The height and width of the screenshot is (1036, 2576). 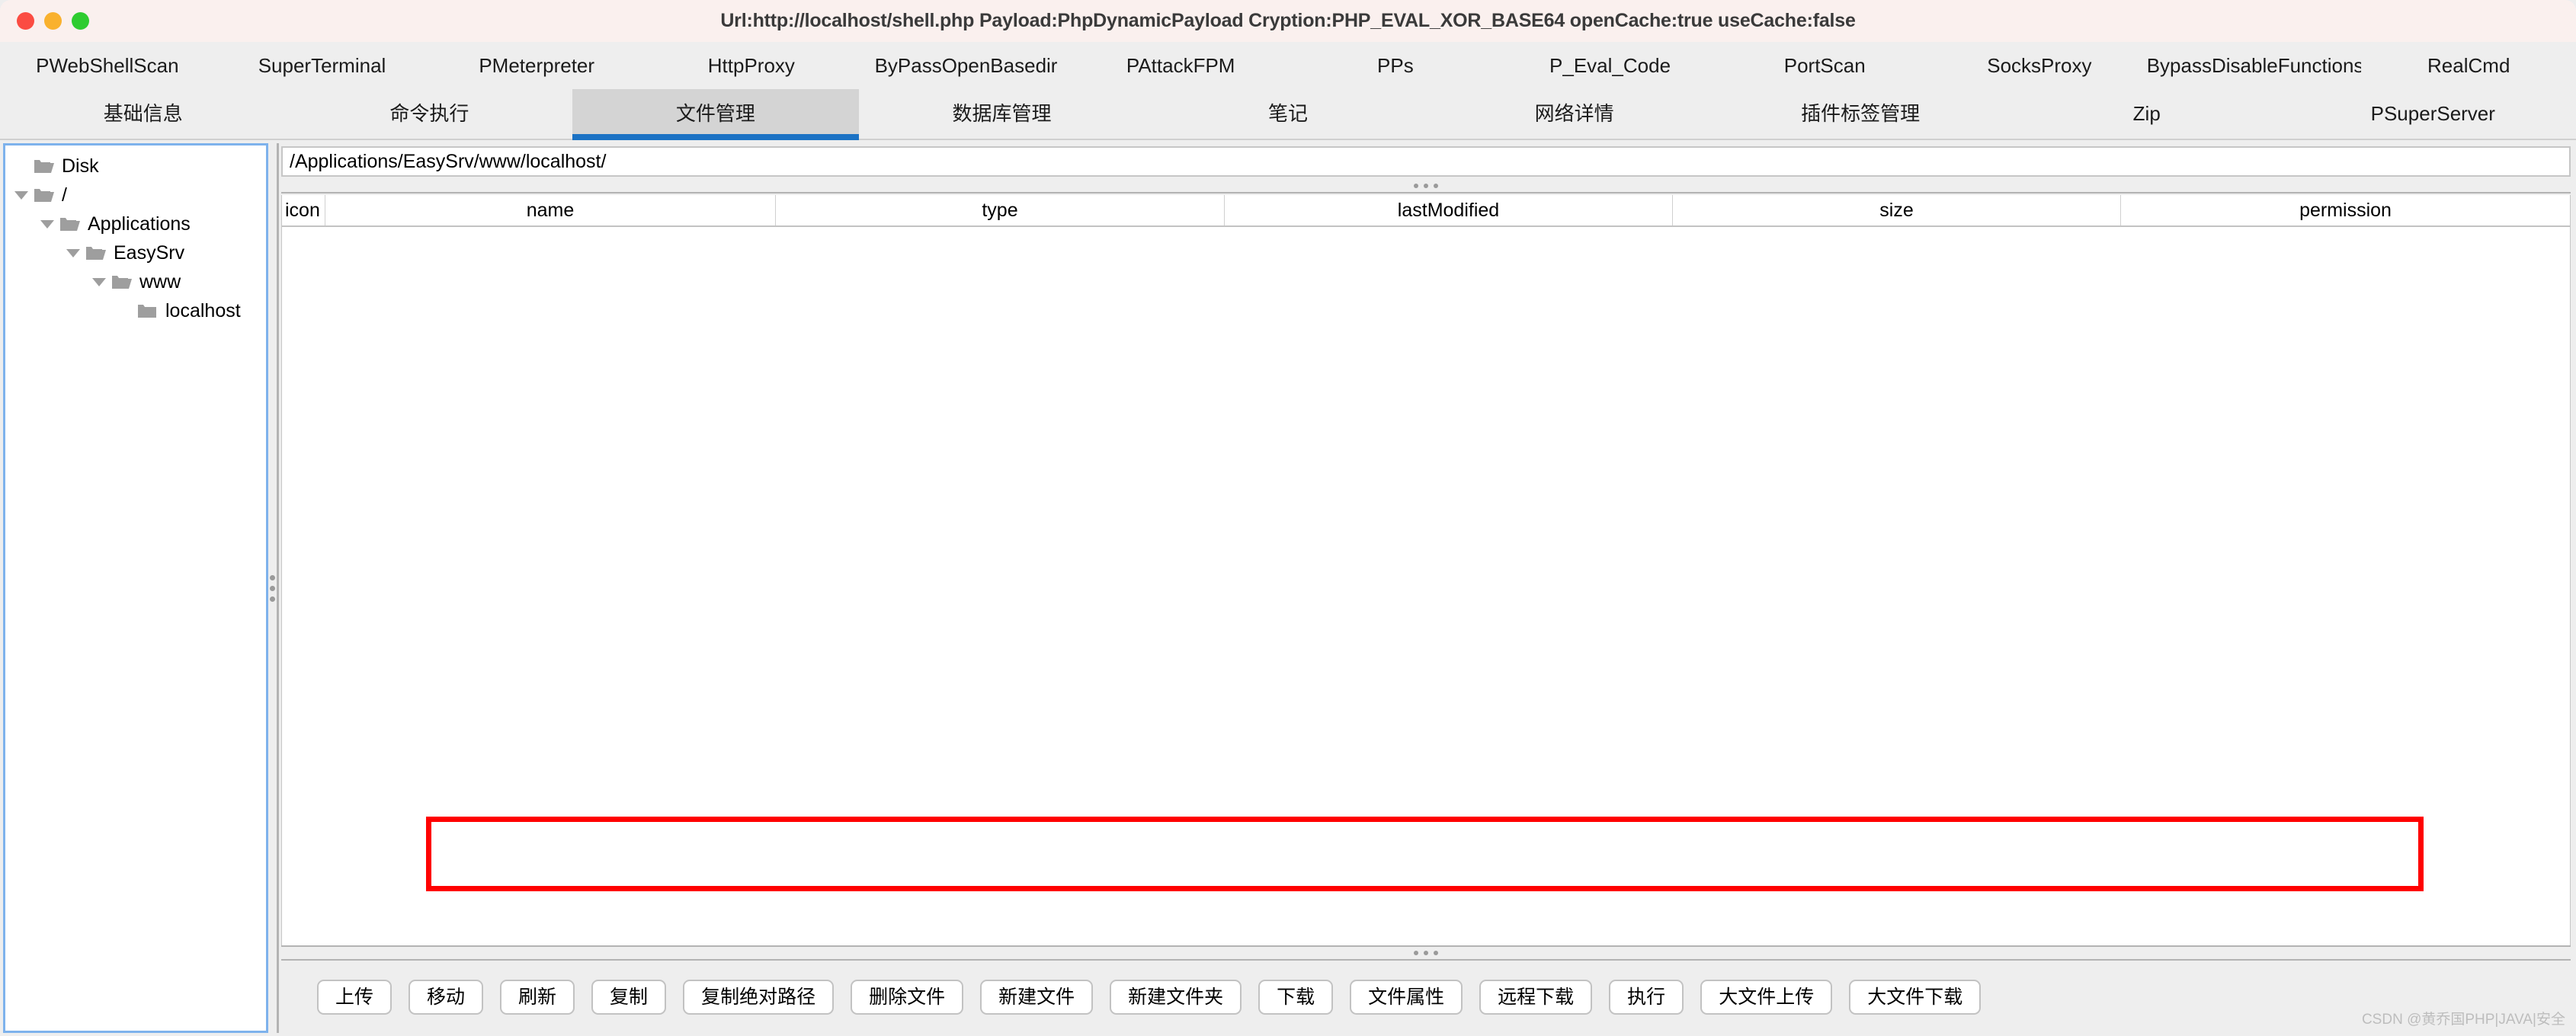 I want to click on tab-bypassopenbasedir: ByPassOpenBasedir, so click(x=966, y=65).